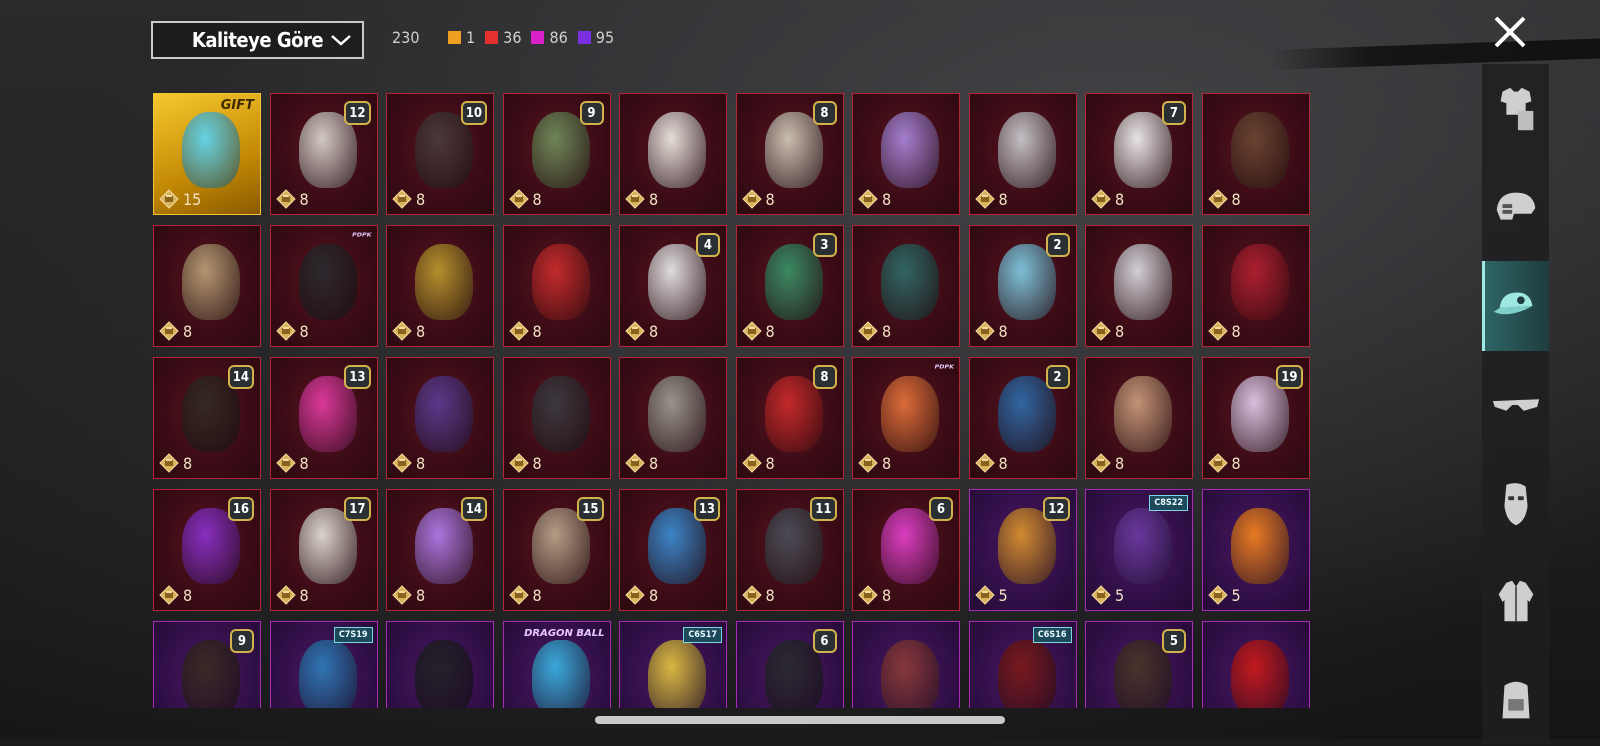 Image resolution: width=1600 pixels, height=746 pixels. I want to click on level-badge: 13, so click(357, 377).